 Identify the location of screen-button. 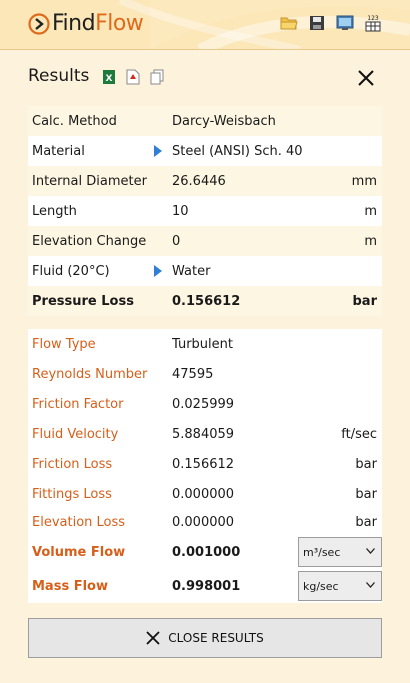
(345, 23).